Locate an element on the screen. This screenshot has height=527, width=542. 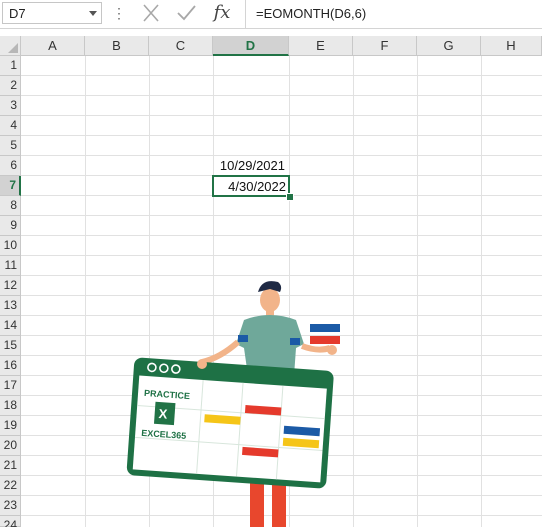
select-all-button is located at coordinates (10, 46).